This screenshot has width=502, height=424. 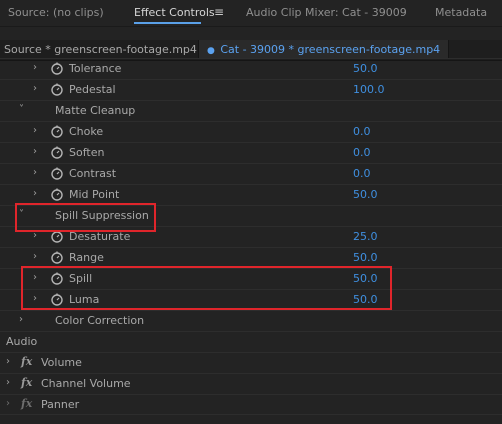 What do you see at coordinates (251, 257) in the screenshot?
I see `param-row-range: › Range 50.0` at bounding box center [251, 257].